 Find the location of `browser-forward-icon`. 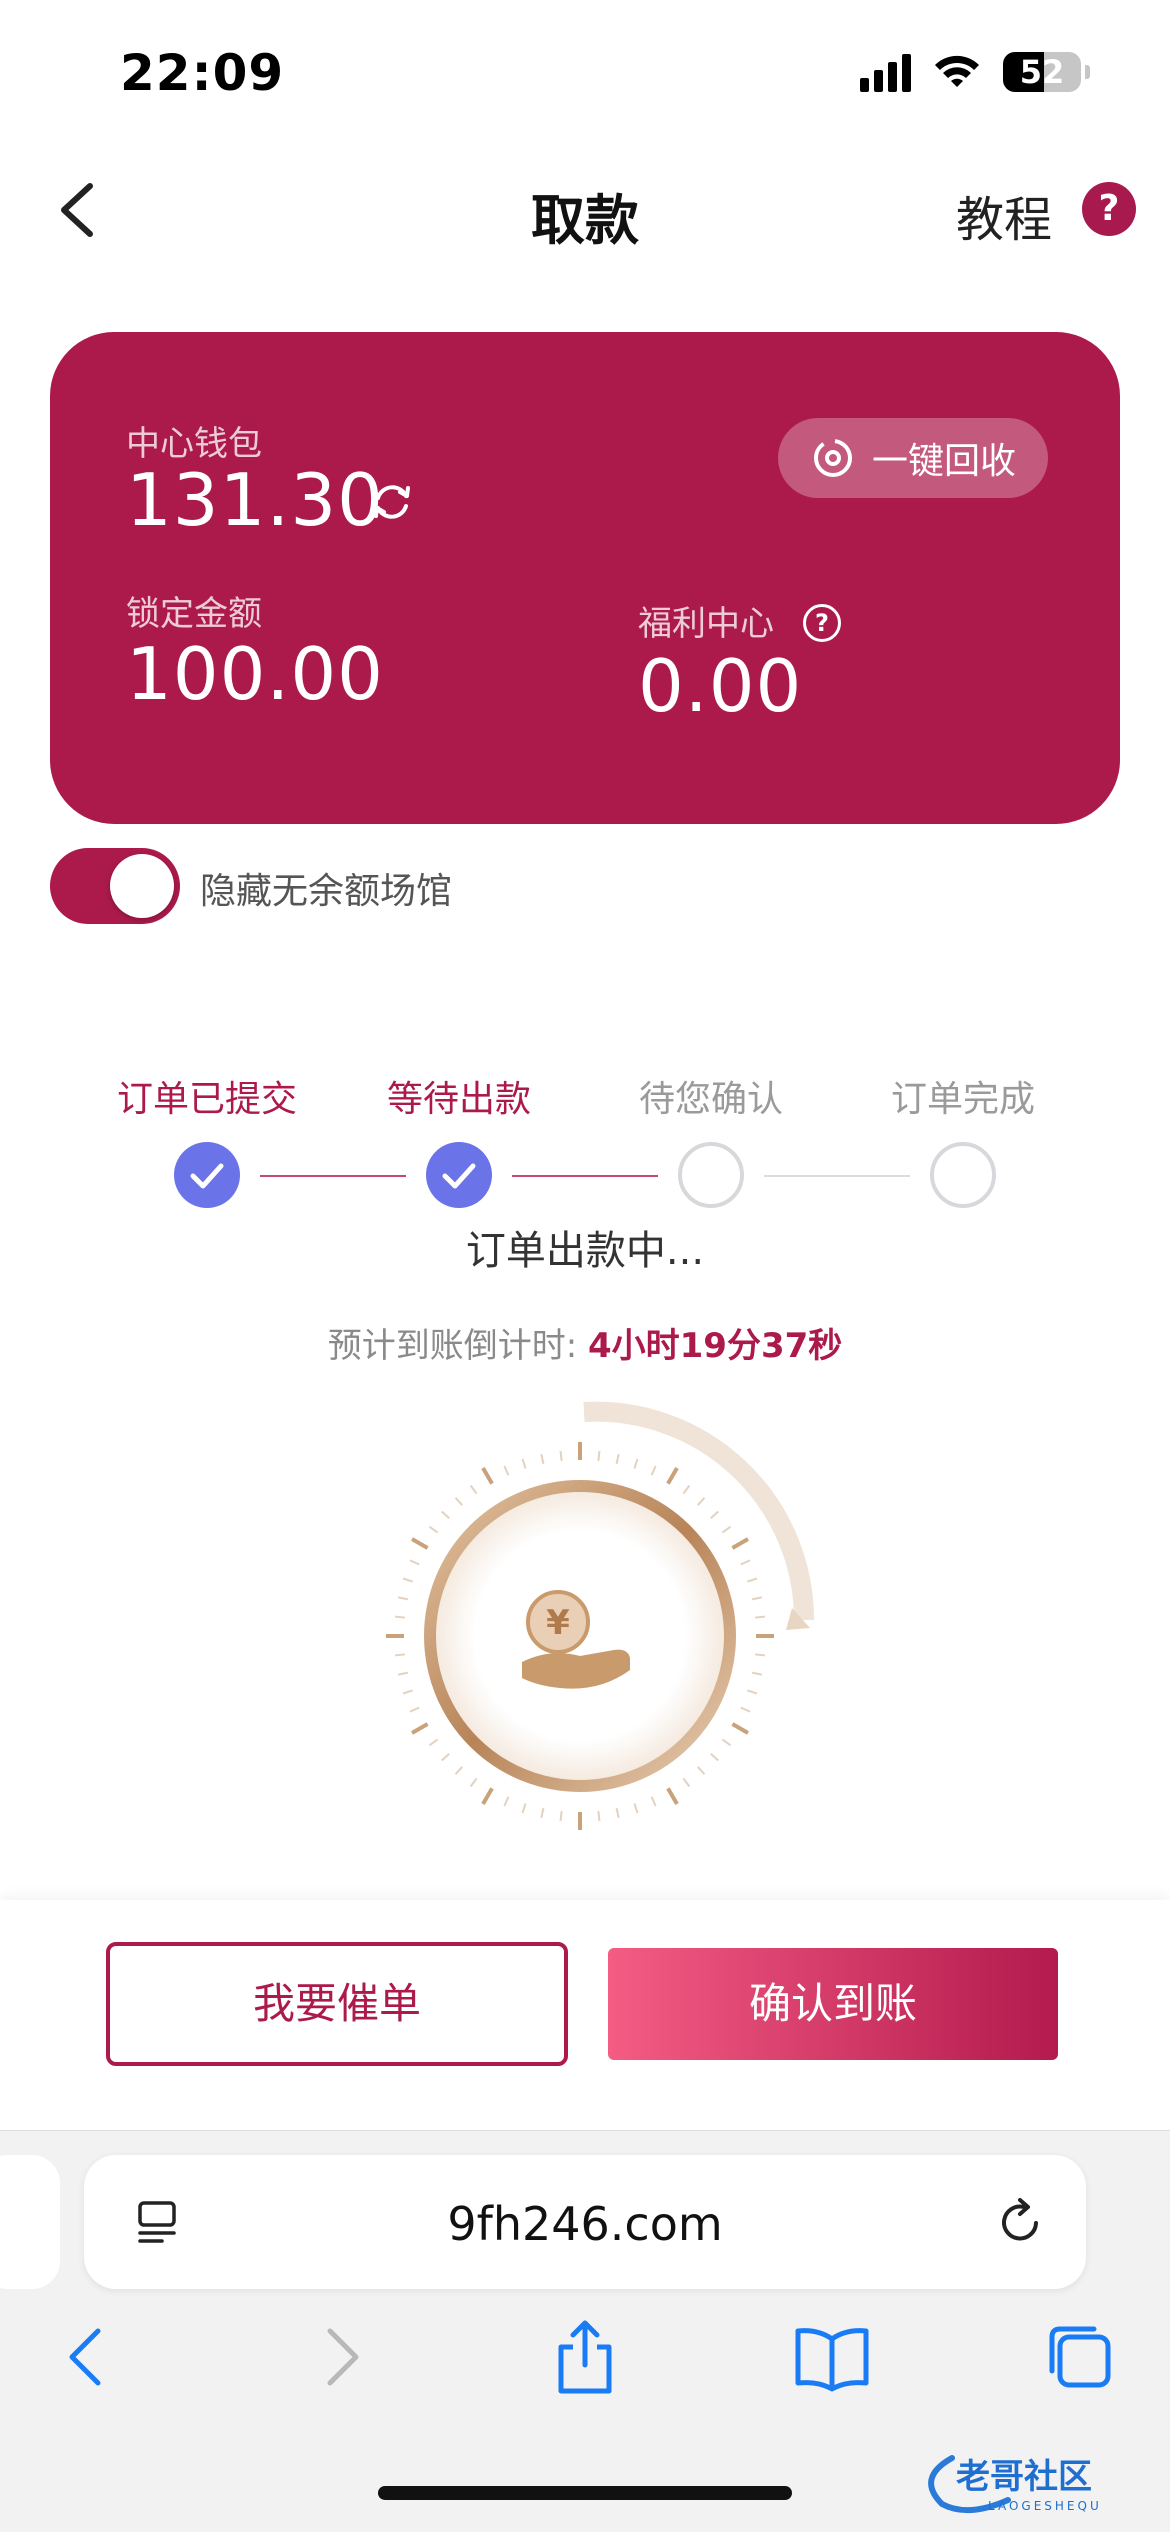

browser-forward-icon is located at coordinates (340, 2357).